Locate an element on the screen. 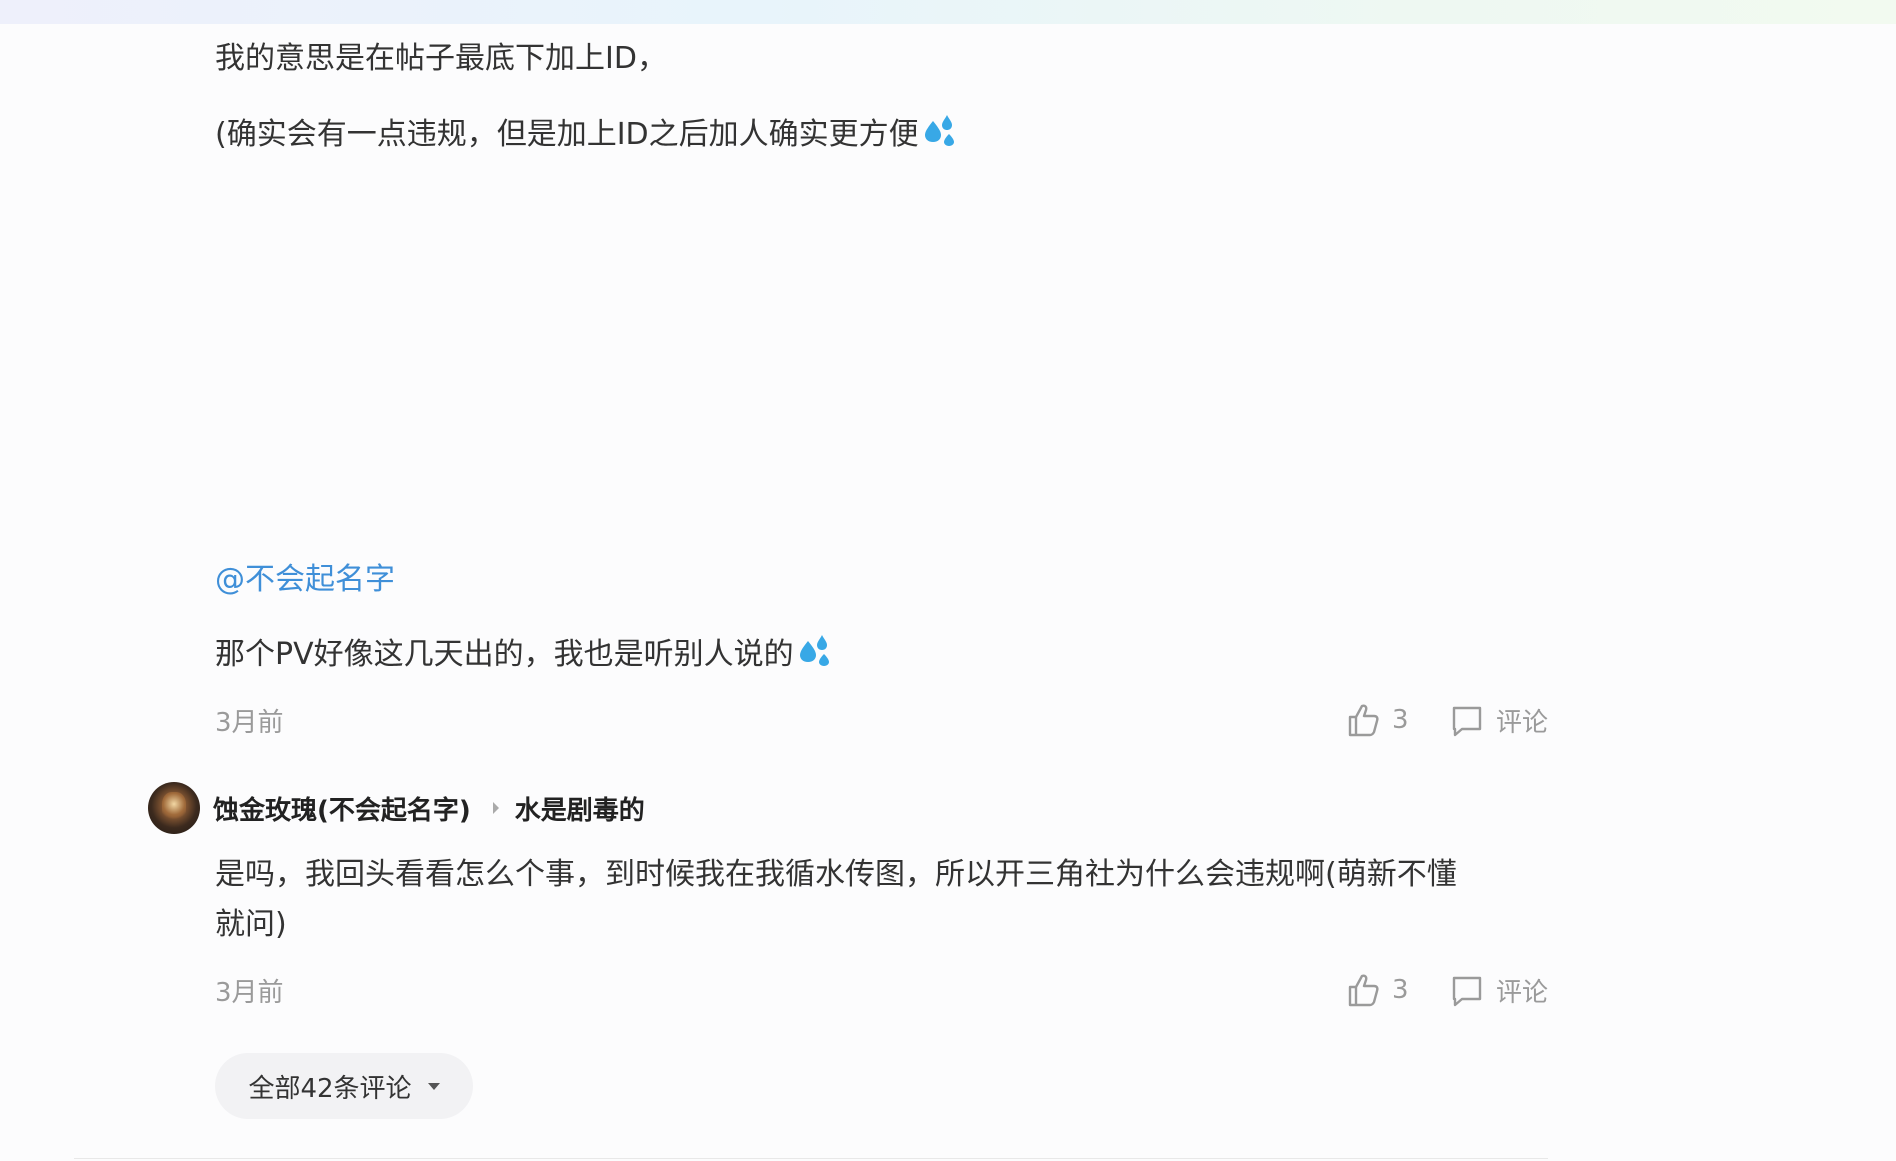  reply-text: 那个PV好像这几天出的，我也是听别人说的 is located at coordinates (524, 658).